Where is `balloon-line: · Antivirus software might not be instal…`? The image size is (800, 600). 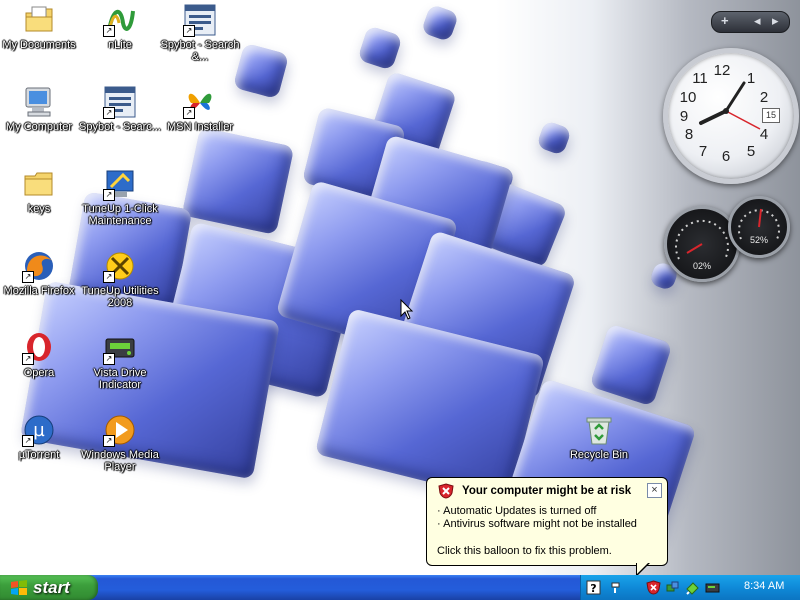
balloon-line: · Antivirus software might not be instal… is located at coordinates (537, 524).